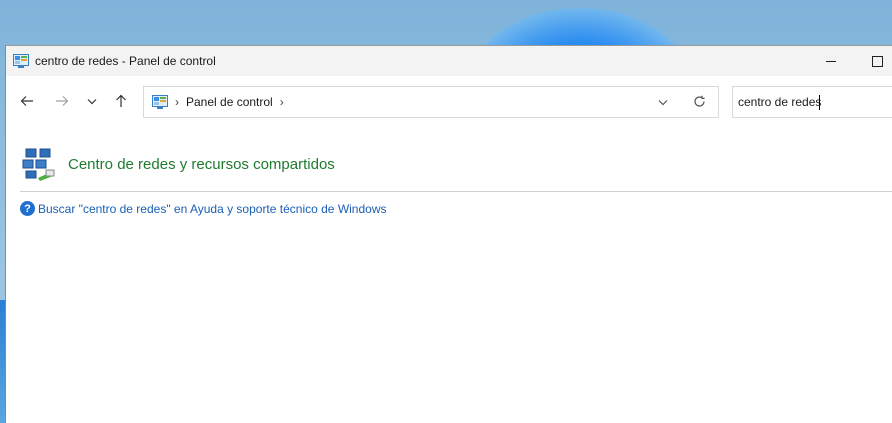  I want to click on breadcrumb-panel-de-control: Panel de control, so click(229, 102).